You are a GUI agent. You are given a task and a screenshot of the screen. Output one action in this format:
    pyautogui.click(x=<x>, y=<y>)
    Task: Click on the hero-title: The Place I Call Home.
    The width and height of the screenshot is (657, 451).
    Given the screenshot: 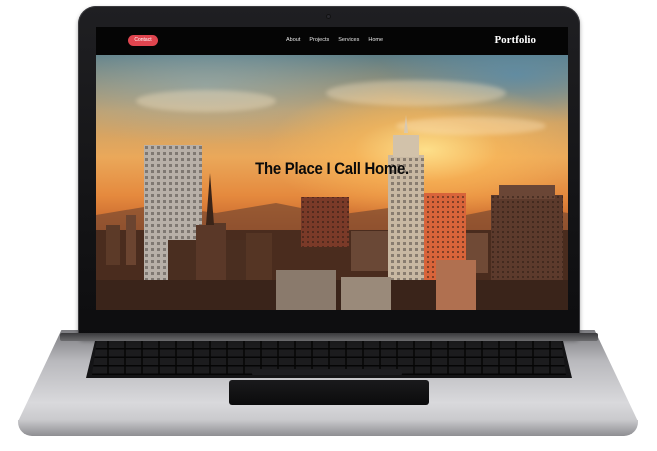 What is the action you would take?
    pyautogui.click(x=332, y=168)
    